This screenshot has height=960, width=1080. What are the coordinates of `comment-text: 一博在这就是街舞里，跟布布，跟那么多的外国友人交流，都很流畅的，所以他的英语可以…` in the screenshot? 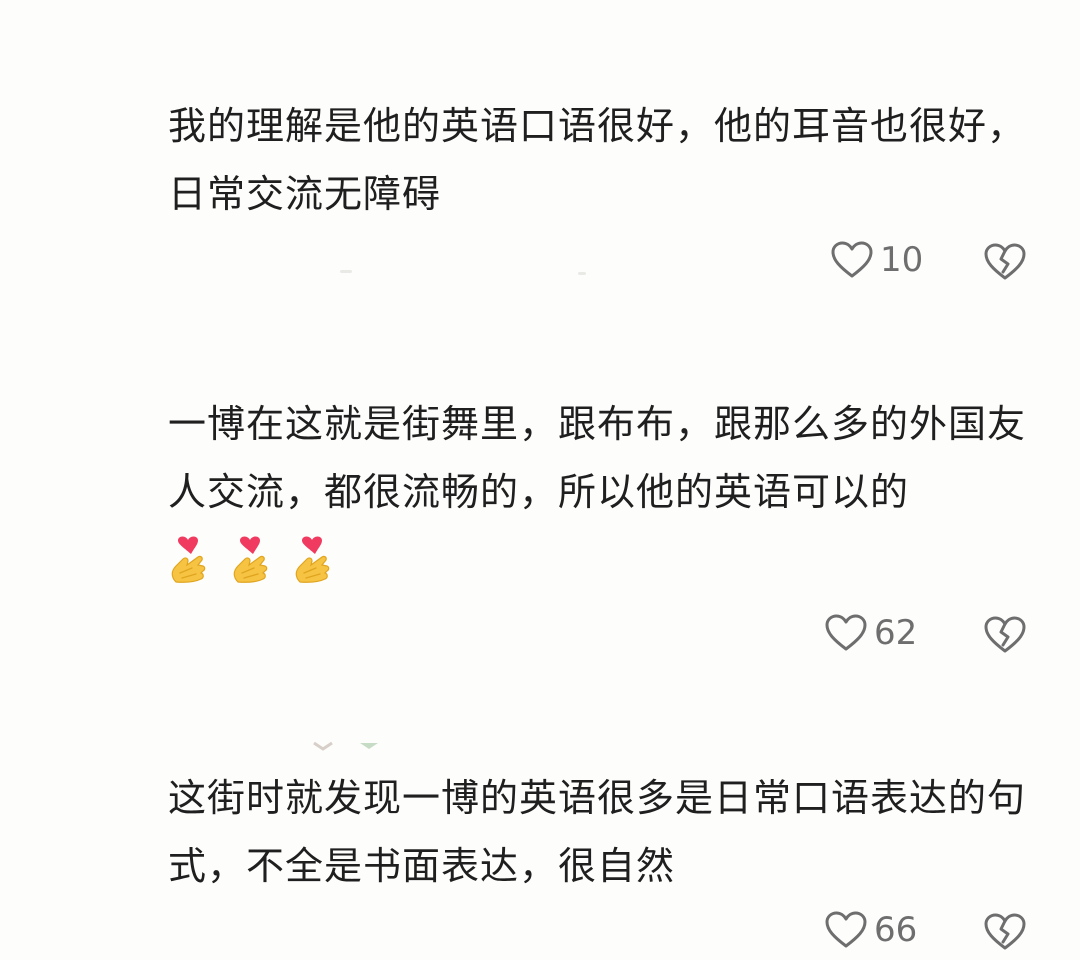 It's located at (597, 458).